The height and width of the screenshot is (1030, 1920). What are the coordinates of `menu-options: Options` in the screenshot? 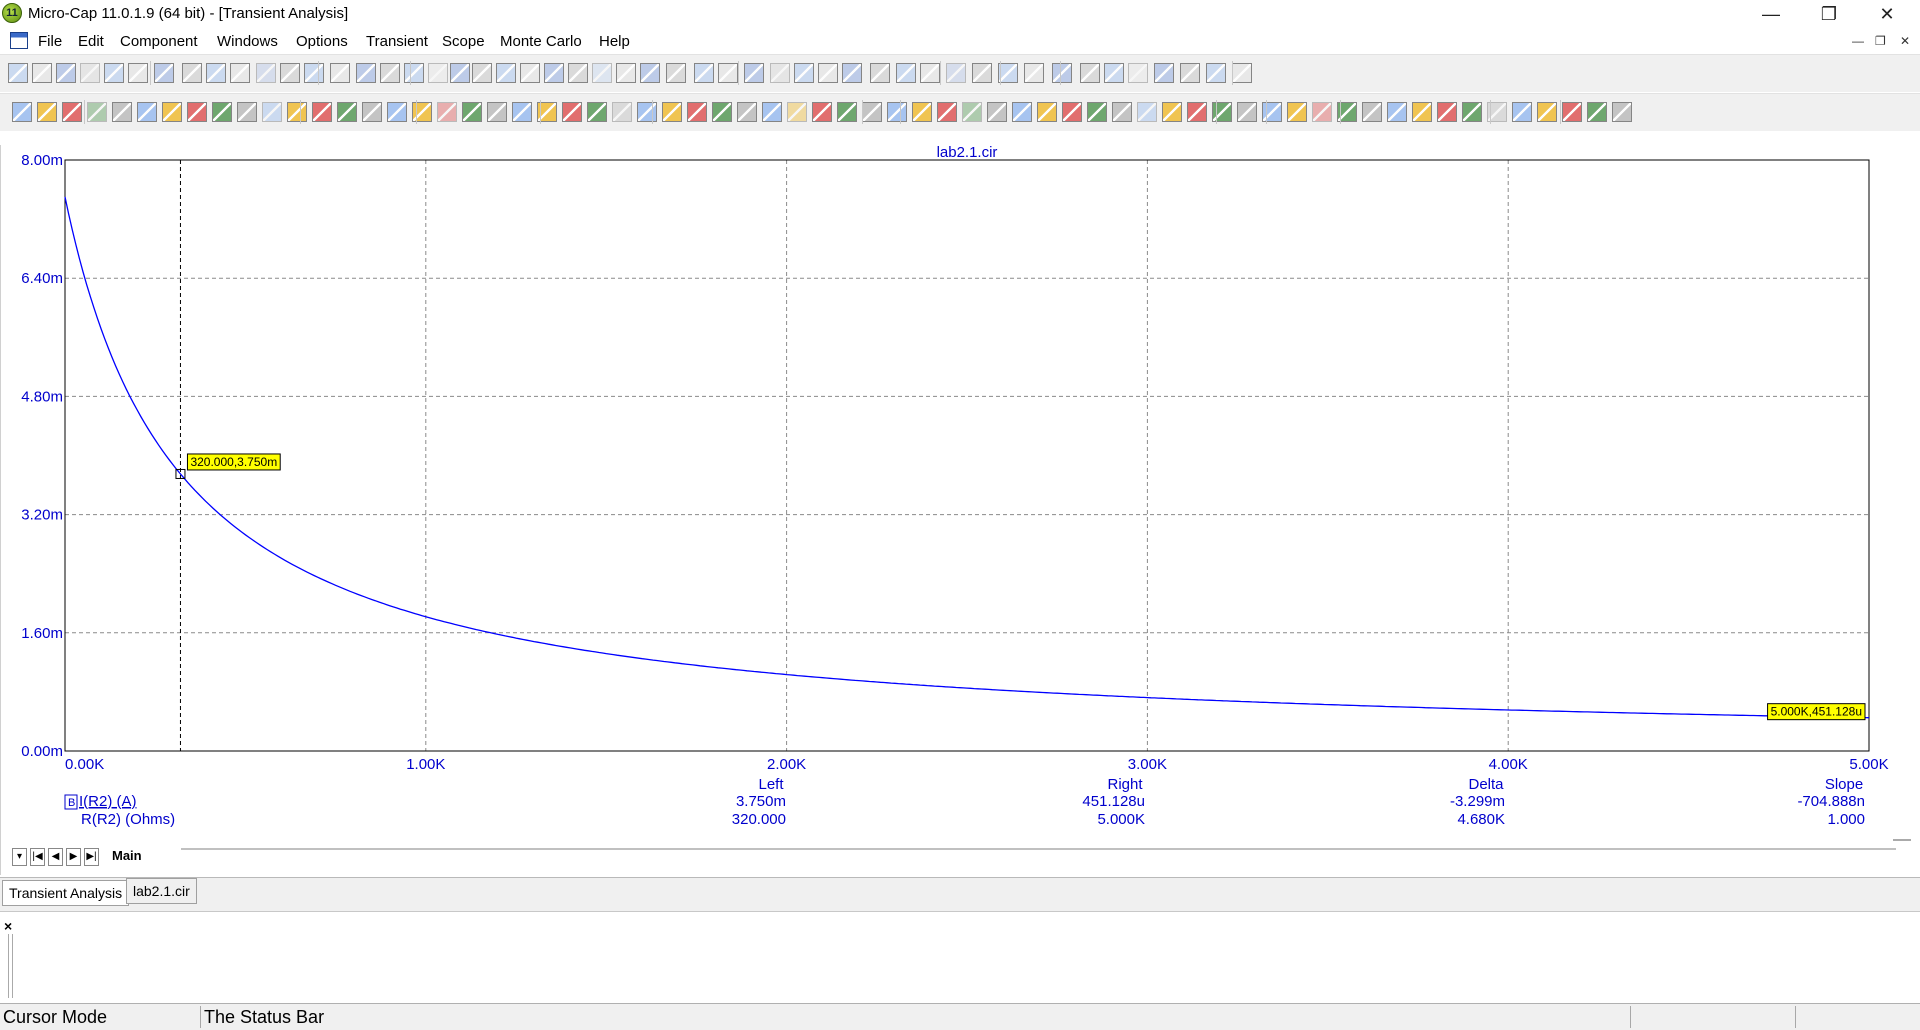 It's located at (322, 41).